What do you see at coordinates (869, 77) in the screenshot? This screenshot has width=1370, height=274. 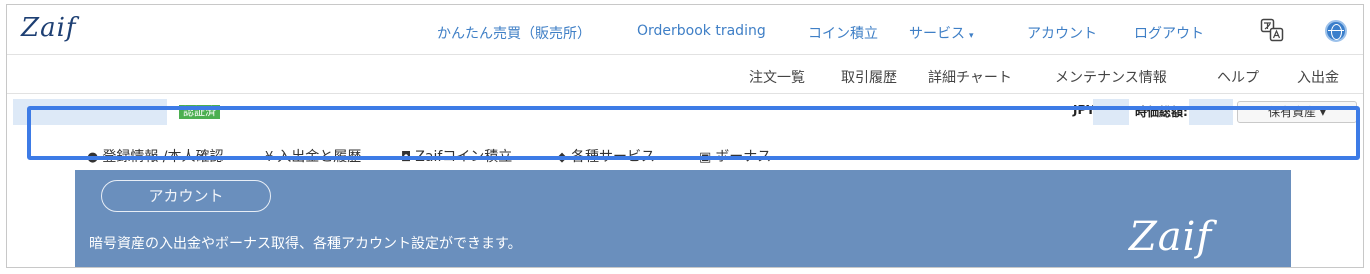 I see `subnav-trade-history: 取引履歴` at bounding box center [869, 77].